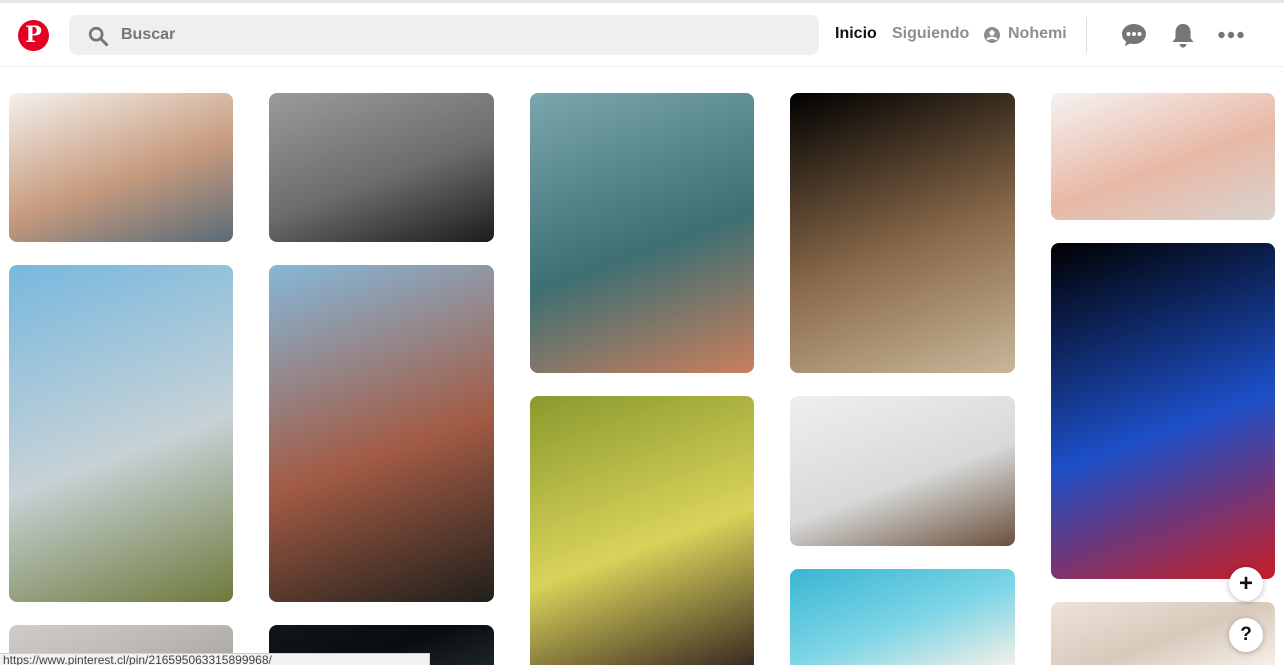 The height and width of the screenshot is (665, 1284). What do you see at coordinates (856, 34) in the screenshot?
I see `nav-home-link: Inicio` at bounding box center [856, 34].